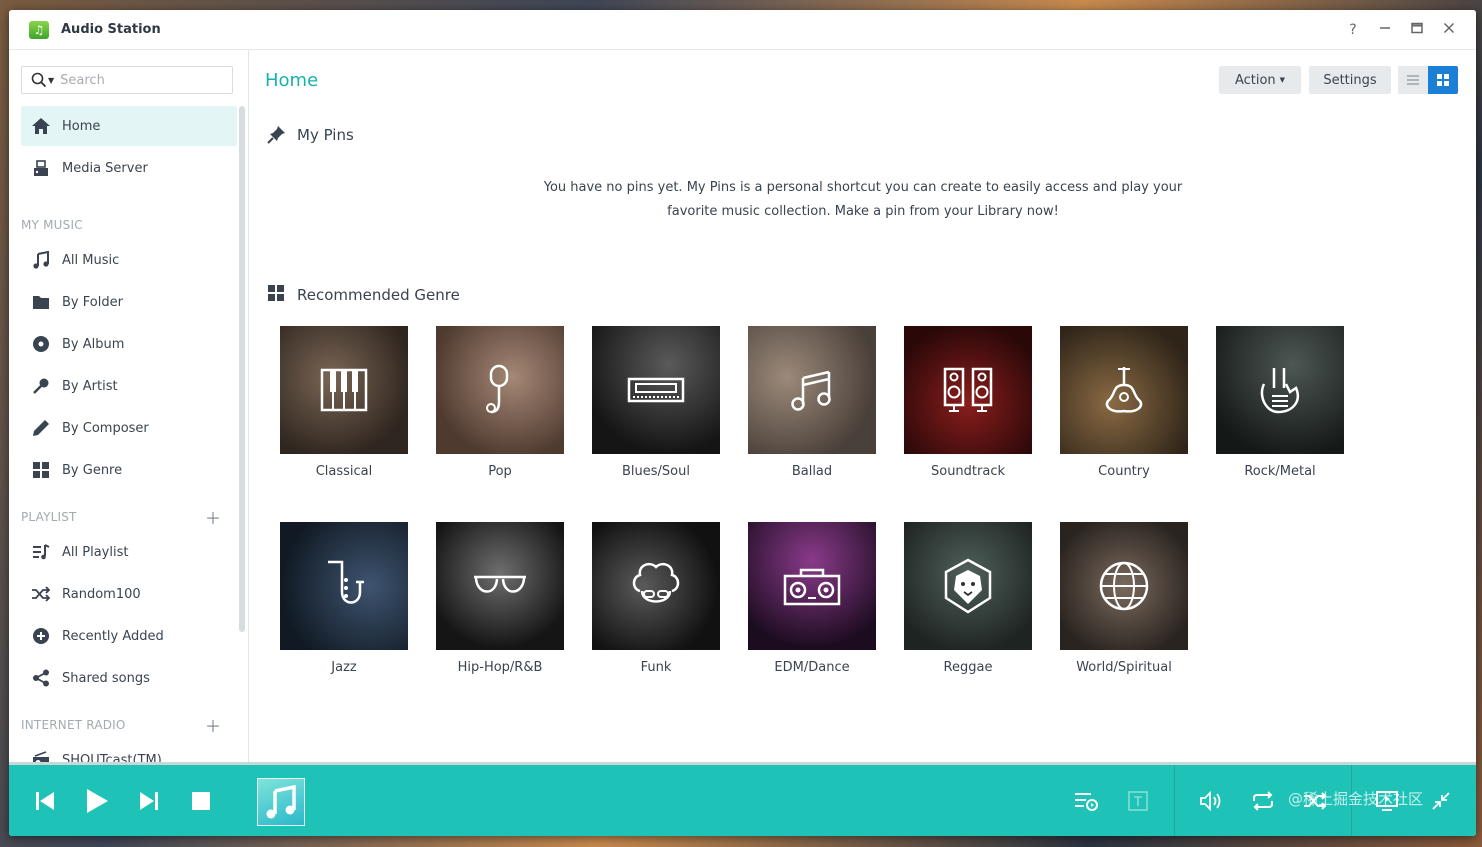 Image resolution: width=1482 pixels, height=847 pixels. Describe the element at coordinates (73, 725) in the screenshot. I see `internet-radio-header: INTERNET RADIO` at that location.